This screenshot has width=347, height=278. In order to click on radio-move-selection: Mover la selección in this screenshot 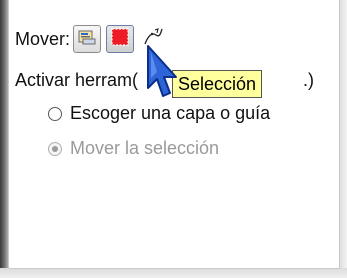, I will do `click(133, 148)`.